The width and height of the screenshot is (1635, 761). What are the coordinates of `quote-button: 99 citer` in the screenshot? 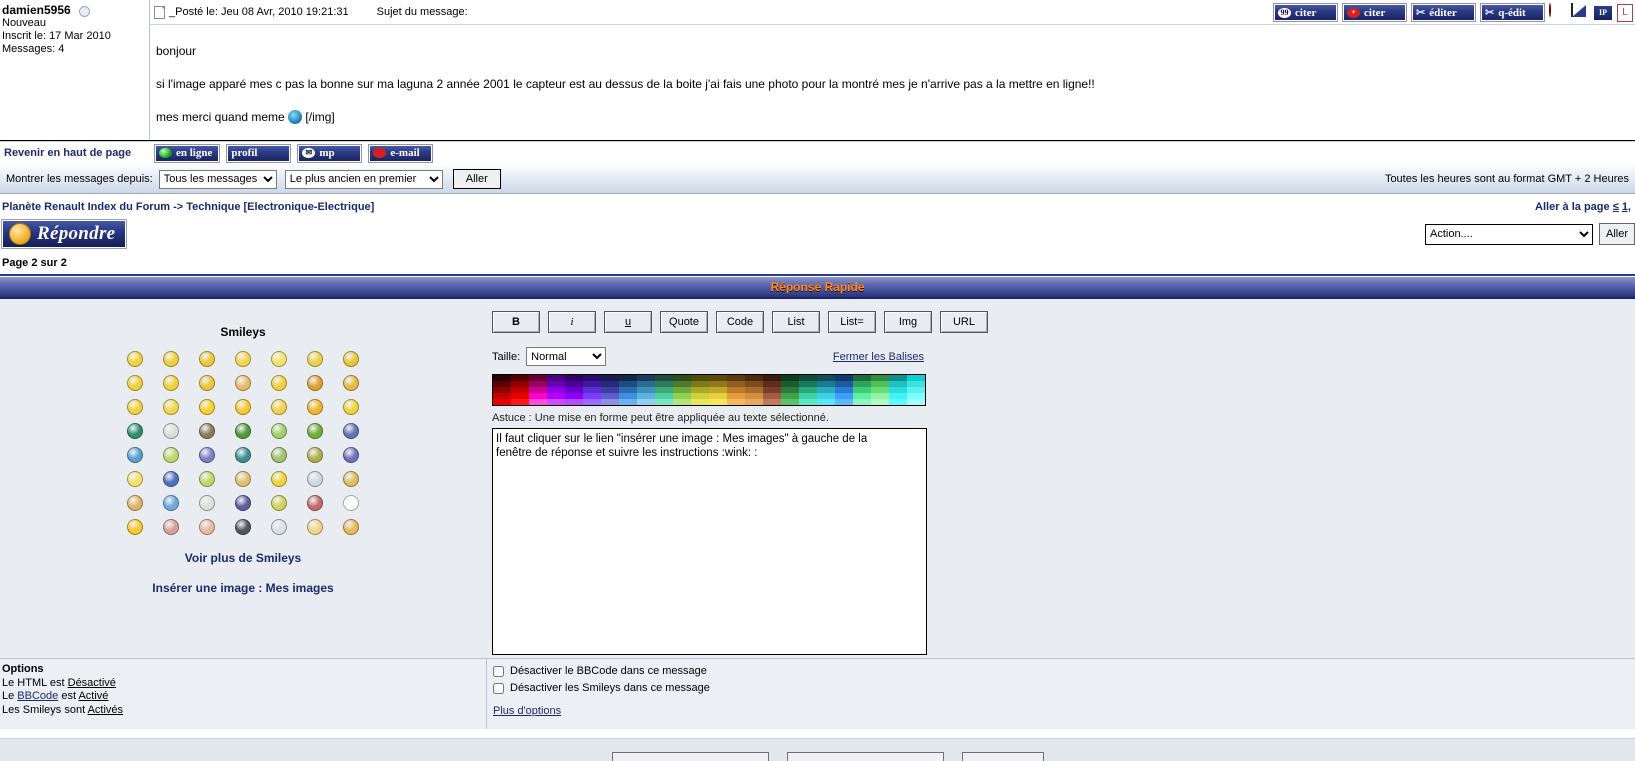 It's located at (1305, 12).